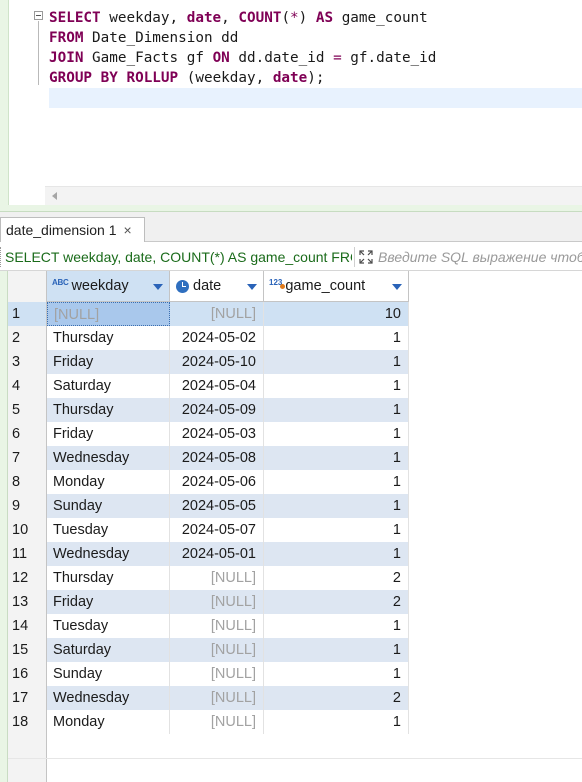 The height and width of the screenshot is (782, 582). What do you see at coordinates (27, 482) in the screenshot?
I see `row-number: 8` at bounding box center [27, 482].